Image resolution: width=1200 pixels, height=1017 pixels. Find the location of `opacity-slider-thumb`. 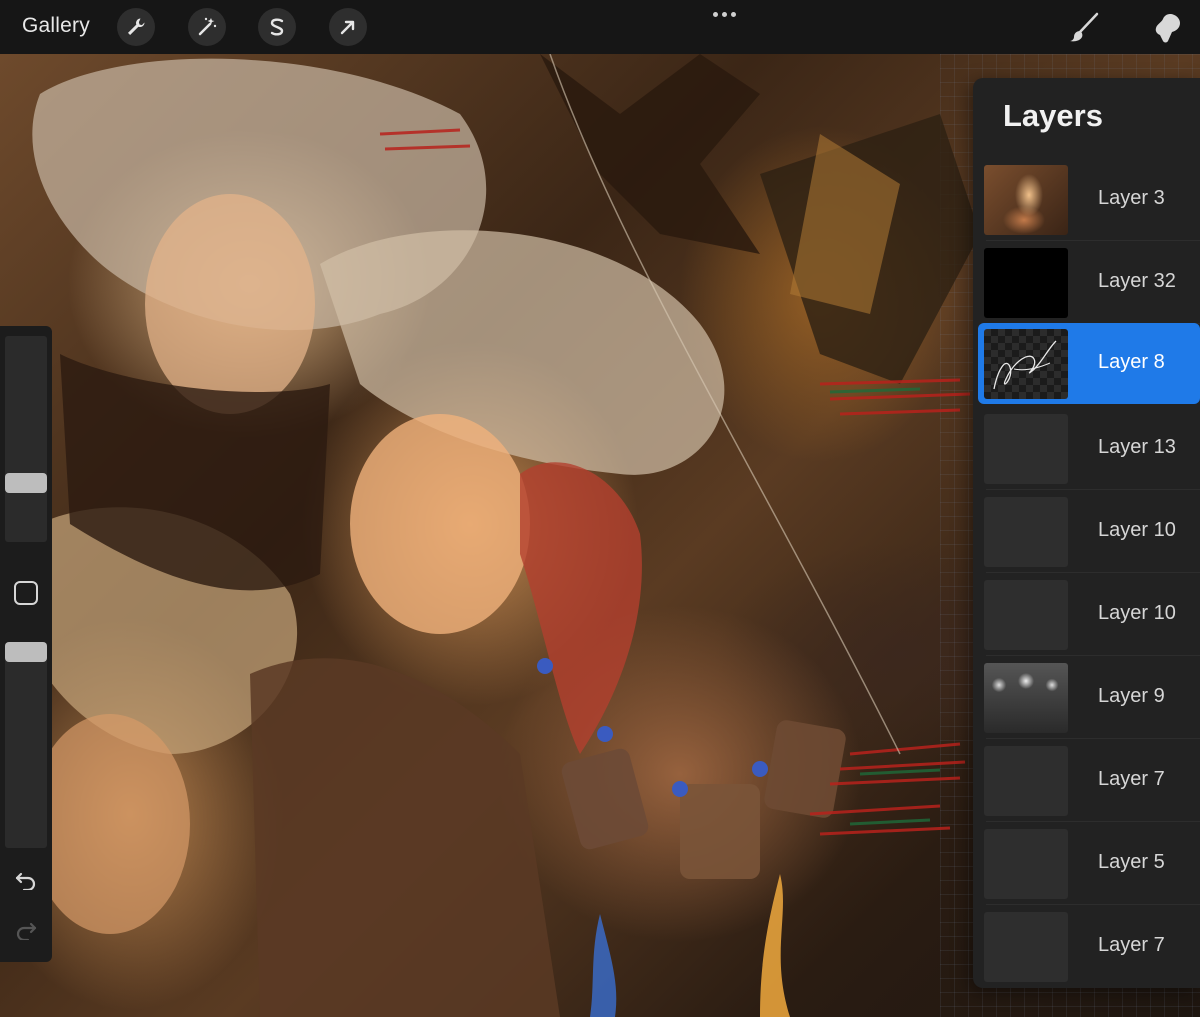

opacity-slider-thumb is located at coordinates (26, 652).